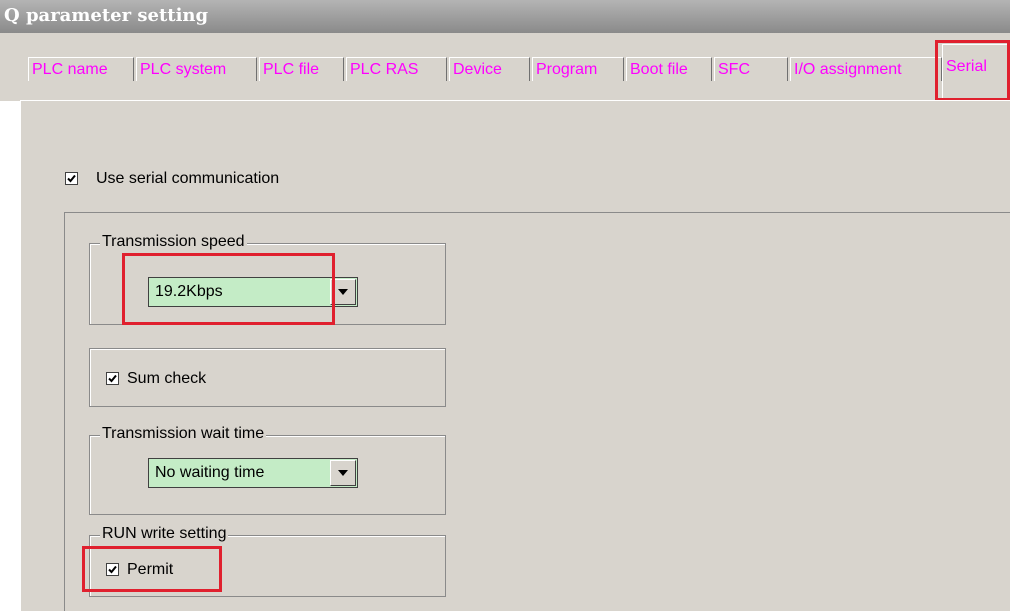 The height and width of the screenshot is (611, 1010). I want to click on transmission-wait-time-legend: Transmission wait time, so click(183, 434).